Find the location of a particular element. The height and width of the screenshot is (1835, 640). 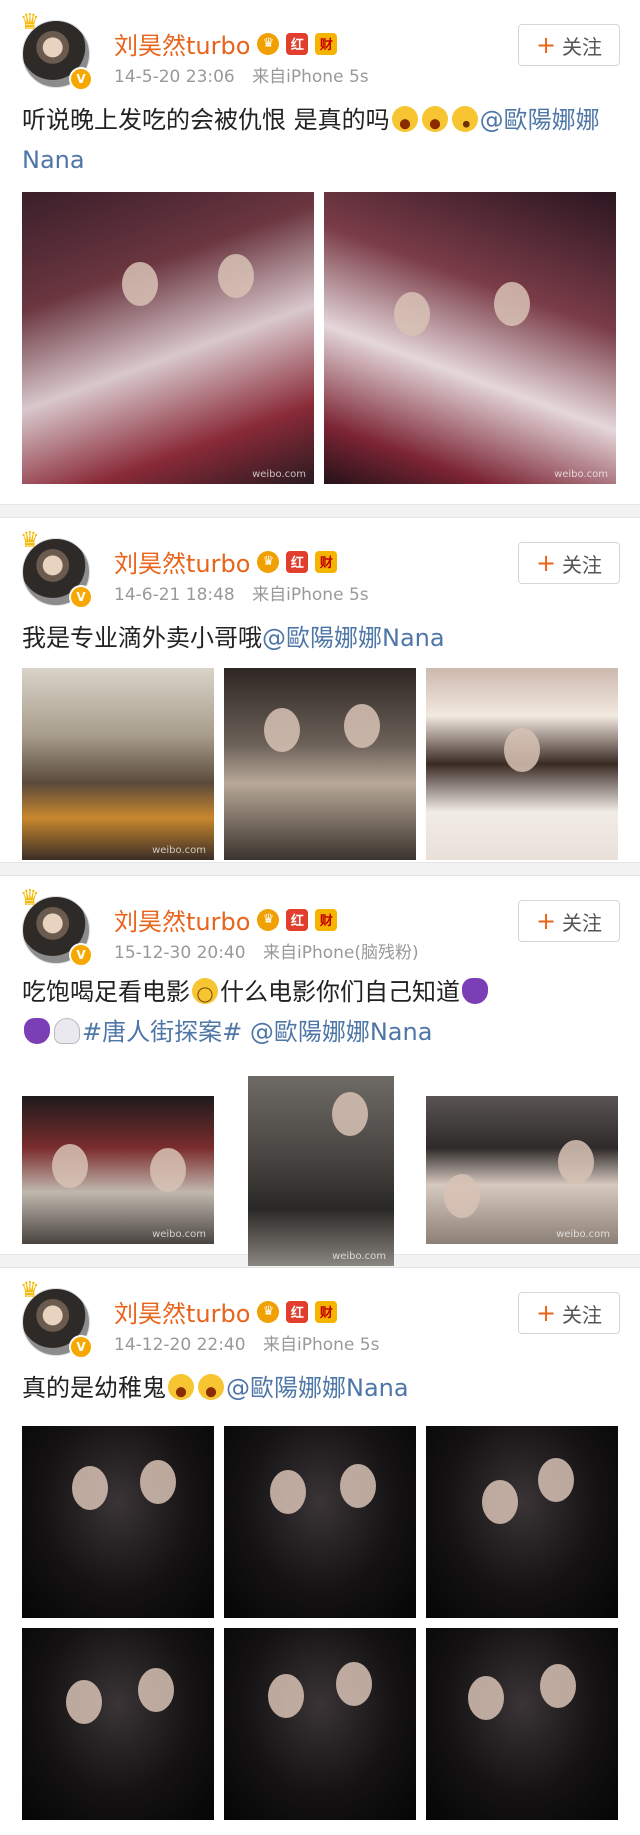

post-meta: 14-12-20 22:40 来自iPhone 5s is located at coordinates (246, 1342).